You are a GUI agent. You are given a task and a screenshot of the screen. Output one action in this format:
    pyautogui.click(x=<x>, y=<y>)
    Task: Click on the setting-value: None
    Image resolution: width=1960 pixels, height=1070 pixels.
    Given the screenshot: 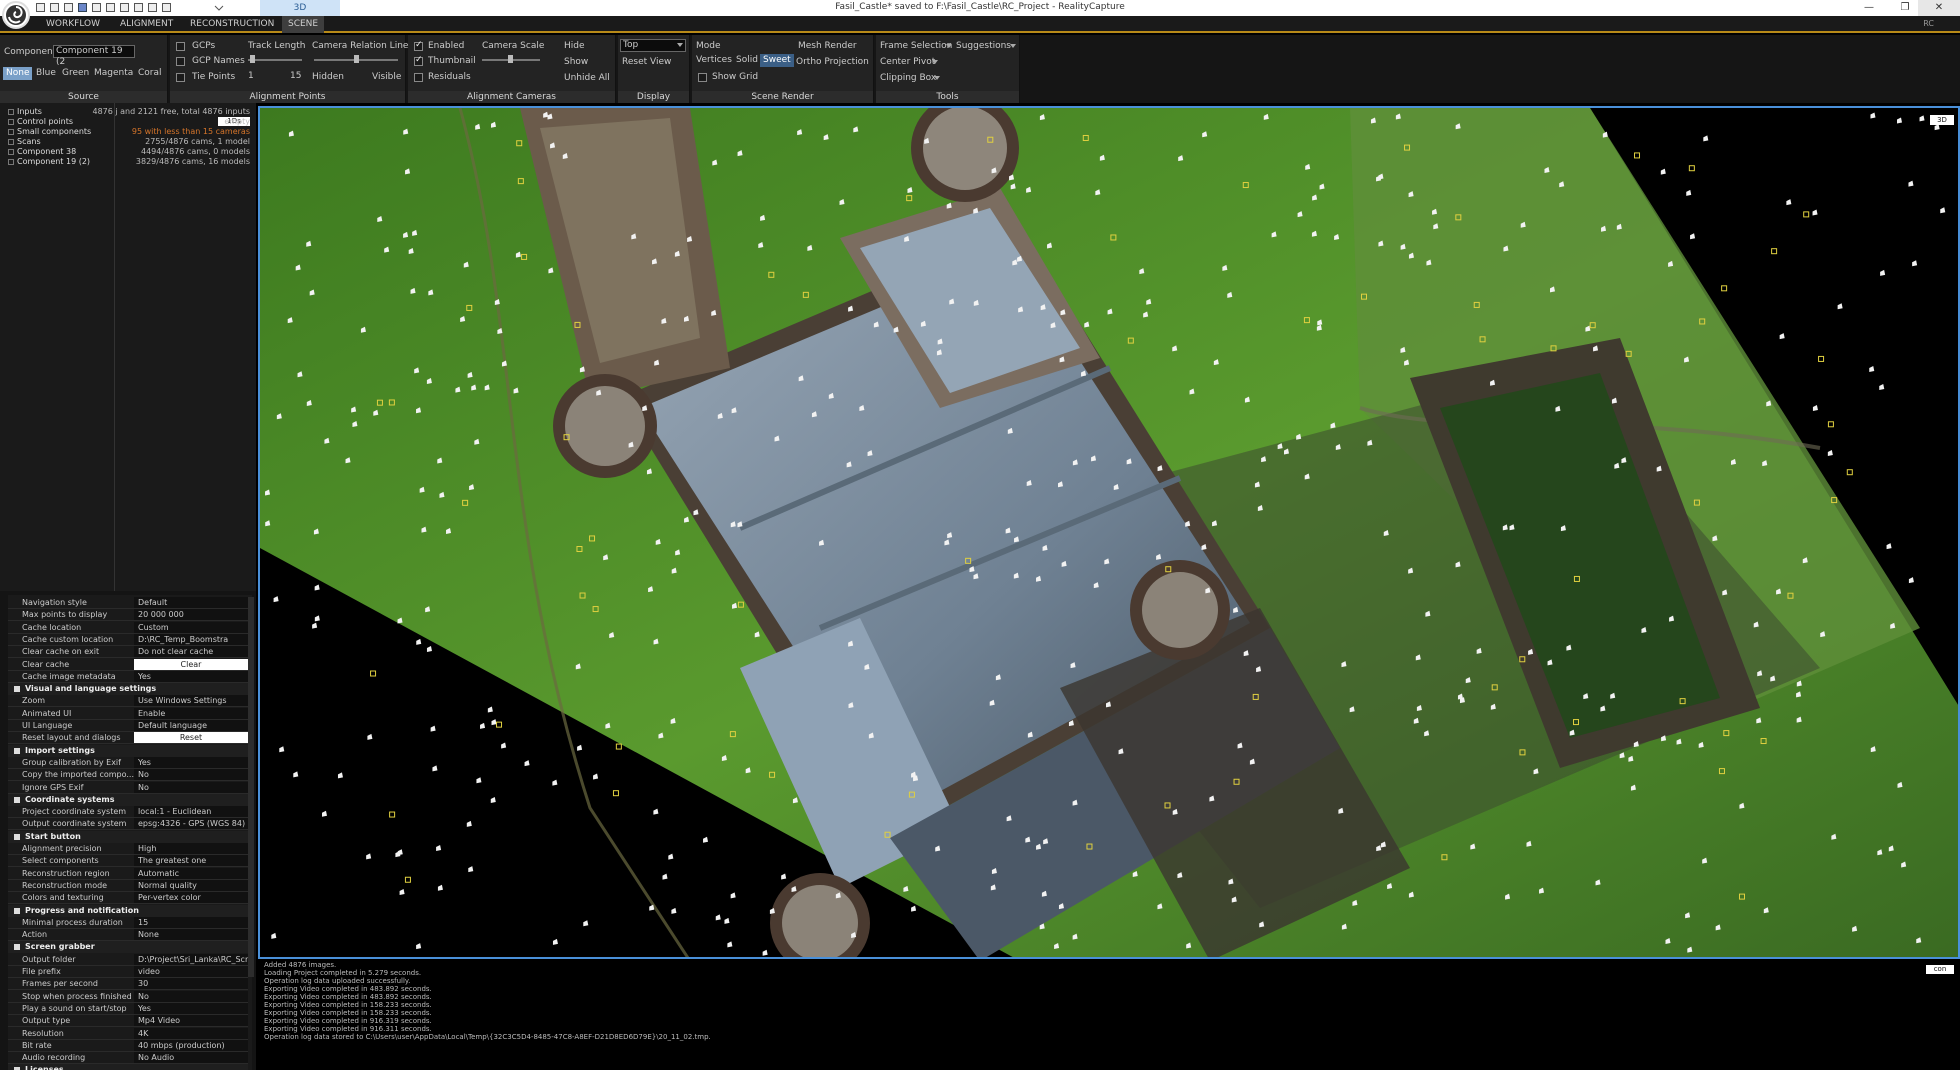 What is the action you would take?
    pyautogui.click(x=191, y=935)
    